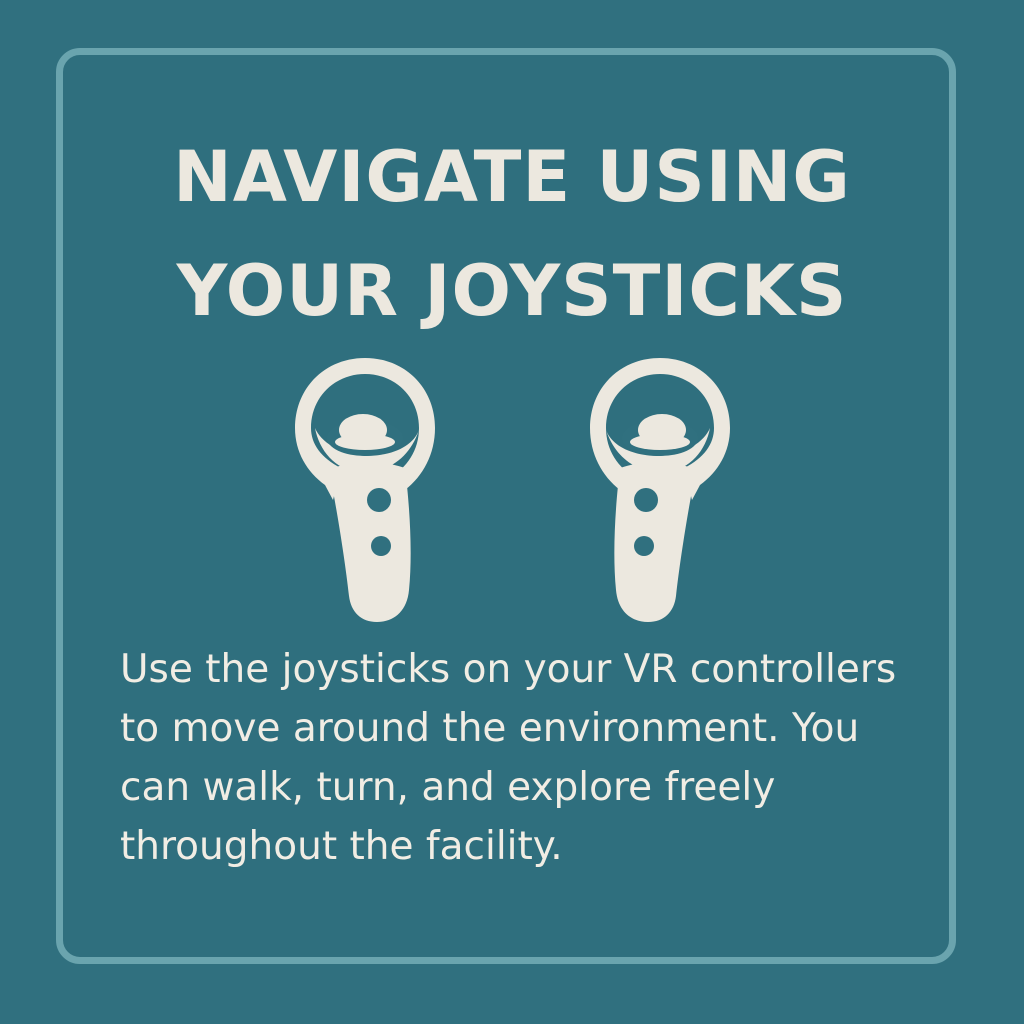 This screenshot has height=1024, width=1024. I want to click on left-vr-controller-icon, so click(365, 490).